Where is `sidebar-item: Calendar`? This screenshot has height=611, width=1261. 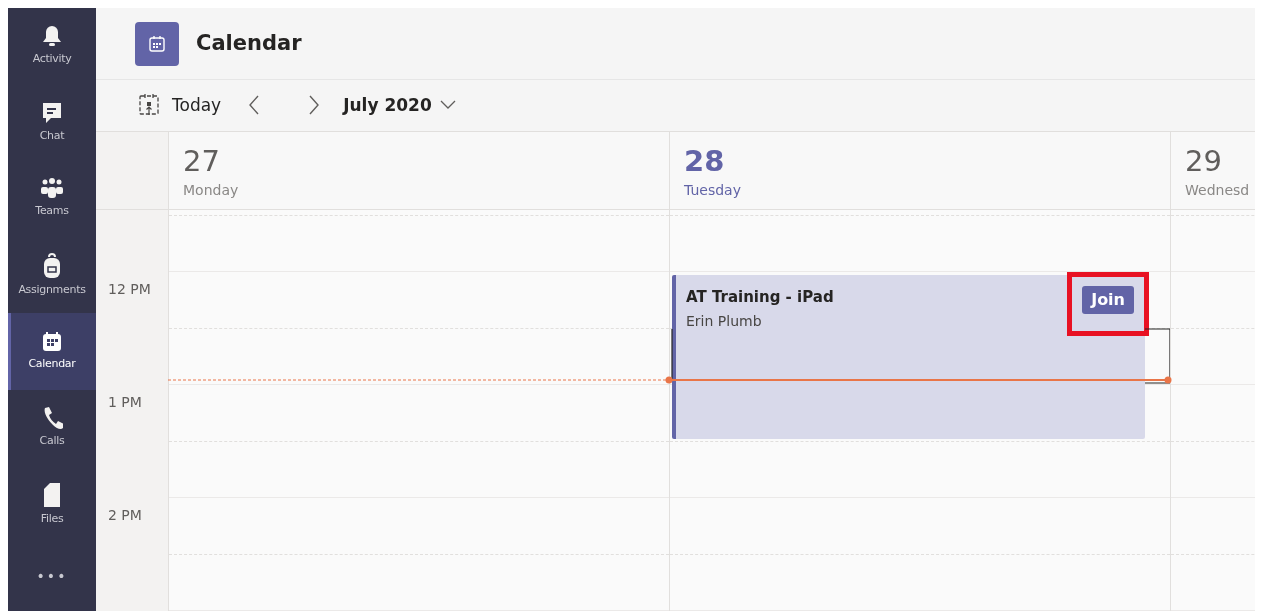
sidebar-item: Calendar is located at coordinates (52, 351).